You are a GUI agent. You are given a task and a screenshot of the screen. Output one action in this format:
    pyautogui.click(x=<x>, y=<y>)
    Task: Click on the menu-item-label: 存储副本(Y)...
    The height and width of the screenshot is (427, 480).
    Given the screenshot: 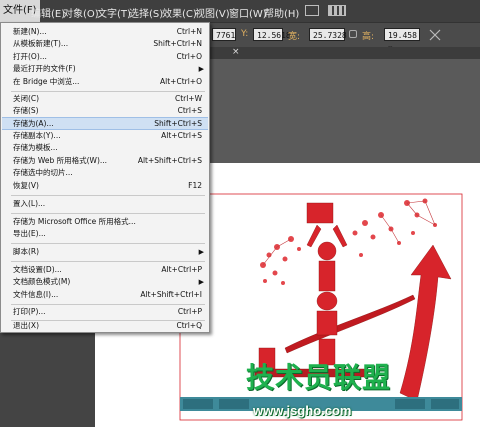 What is the action you would take?
    pyautogui.click(x=37, y=135)
    